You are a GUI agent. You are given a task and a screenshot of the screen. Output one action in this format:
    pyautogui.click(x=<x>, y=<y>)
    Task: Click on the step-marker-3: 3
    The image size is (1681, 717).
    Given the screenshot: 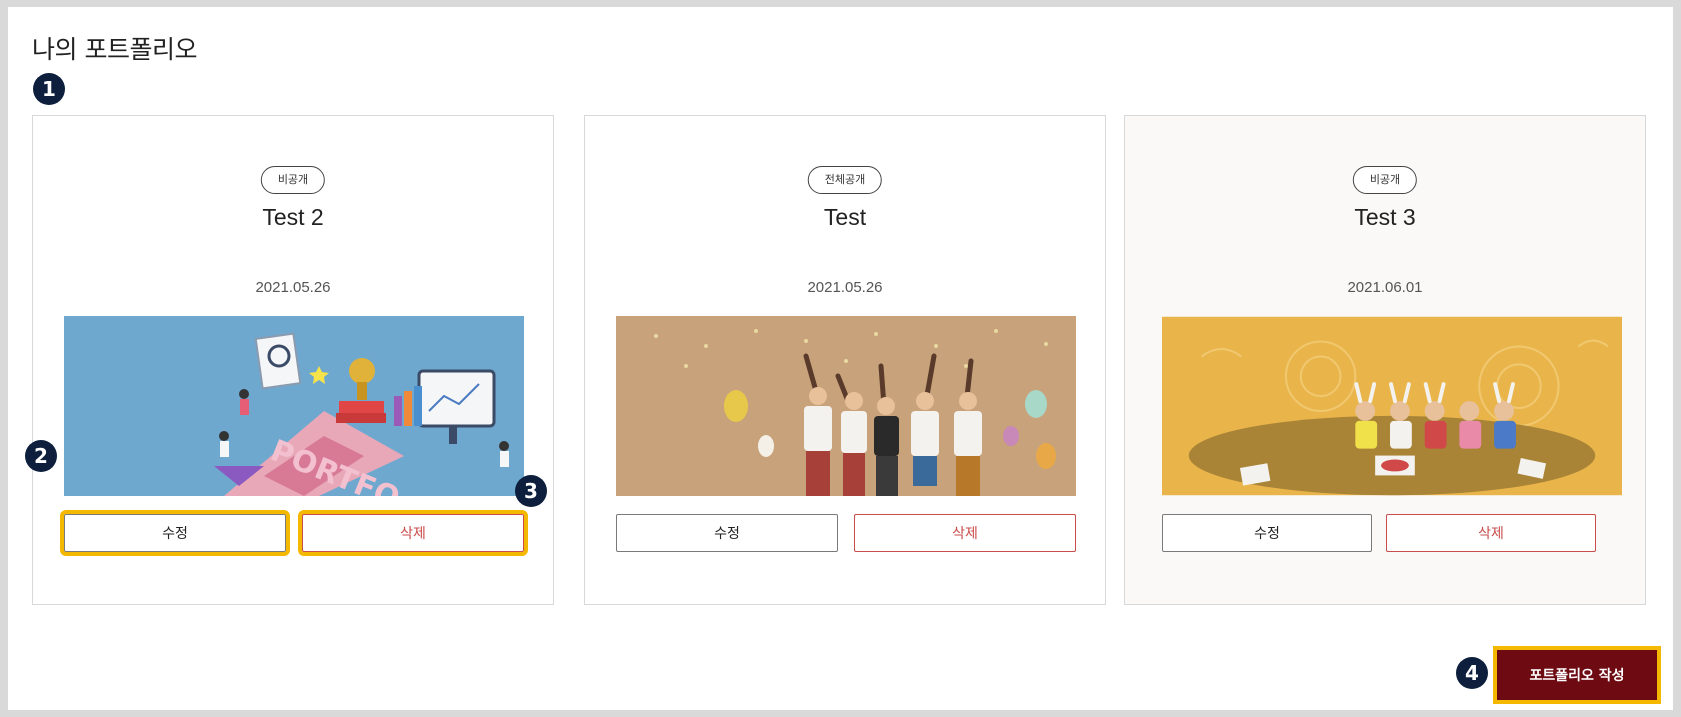 What is the action you would take?
    pyautogui.click(x=531, y=491)
    